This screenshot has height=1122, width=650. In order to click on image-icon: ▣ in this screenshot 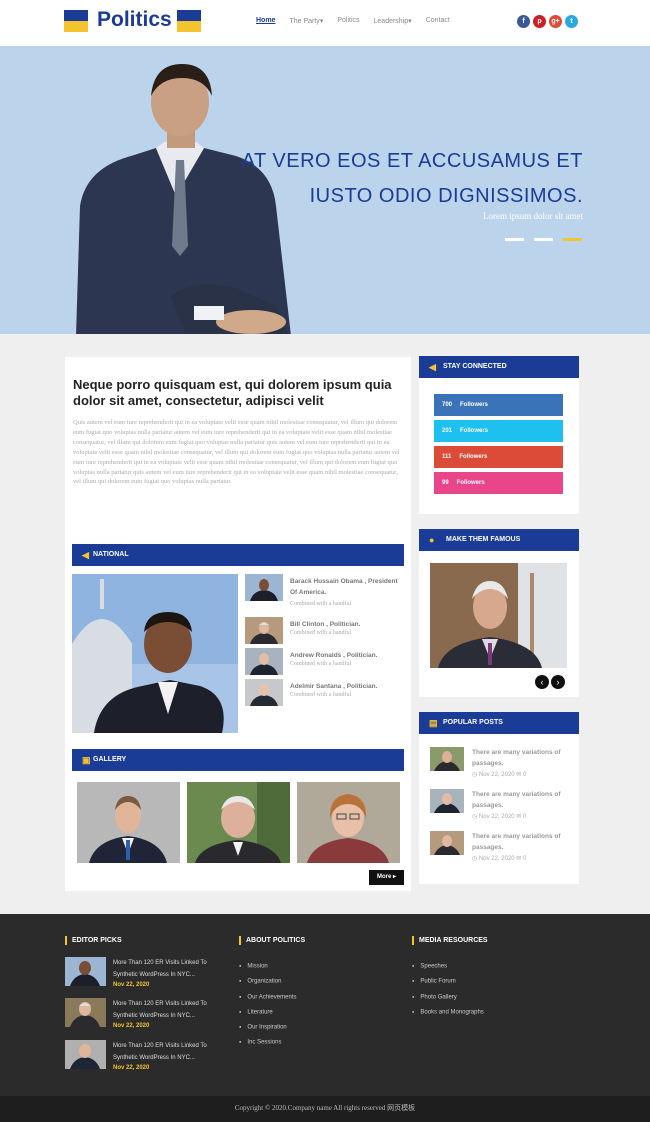, I will do `click(86, 760)`.